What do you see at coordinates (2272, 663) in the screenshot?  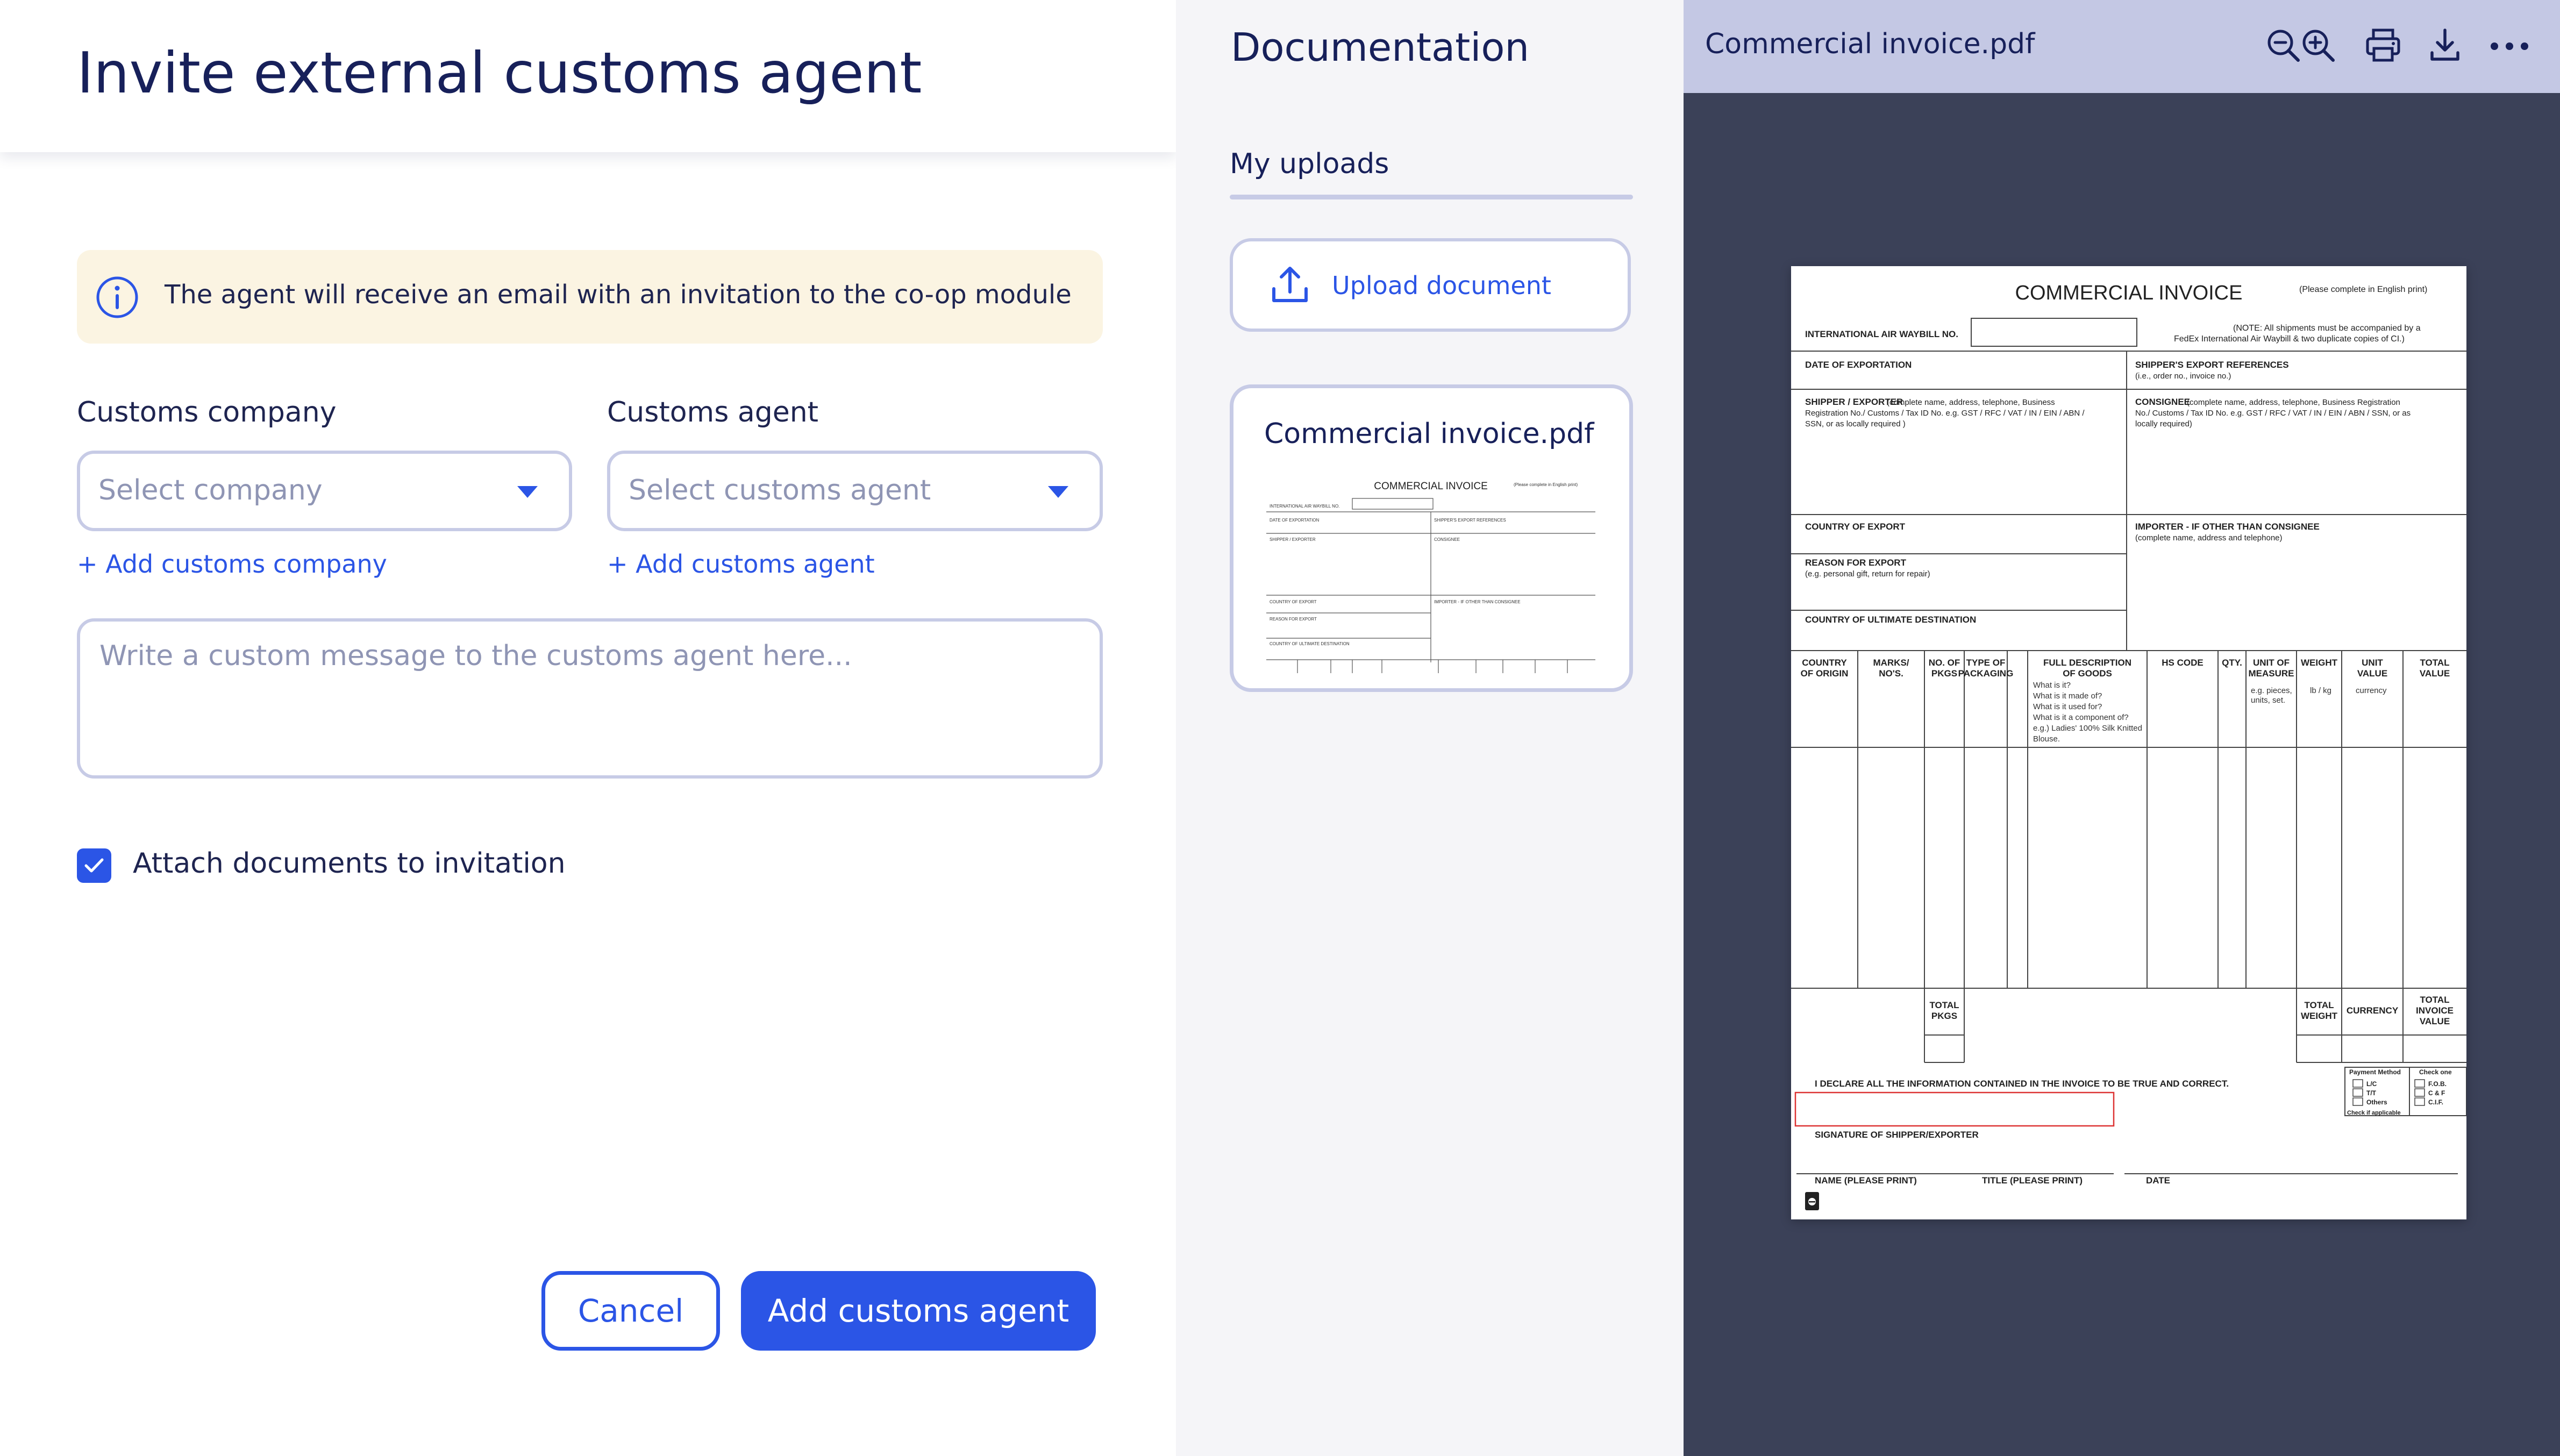 I see `svg-text: UNIT OF` at bounding box center [2272, 663].